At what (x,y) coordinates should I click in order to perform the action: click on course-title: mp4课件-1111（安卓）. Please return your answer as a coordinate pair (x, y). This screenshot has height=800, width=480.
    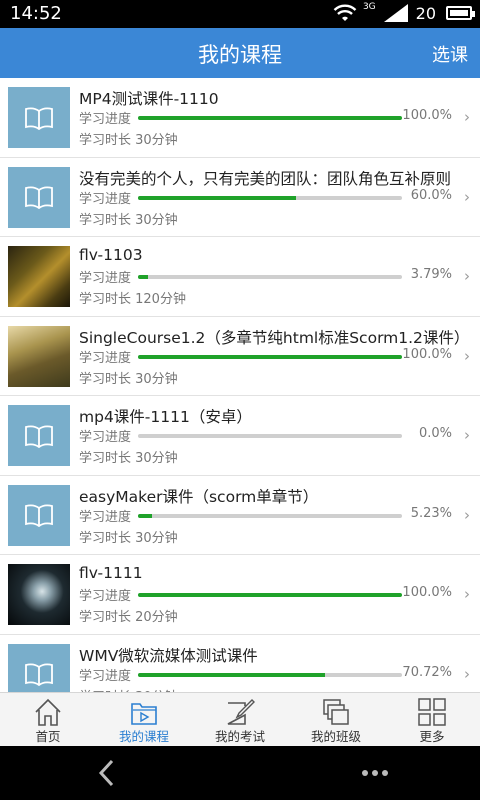
    Looking at the image, I should click on (165, 417).